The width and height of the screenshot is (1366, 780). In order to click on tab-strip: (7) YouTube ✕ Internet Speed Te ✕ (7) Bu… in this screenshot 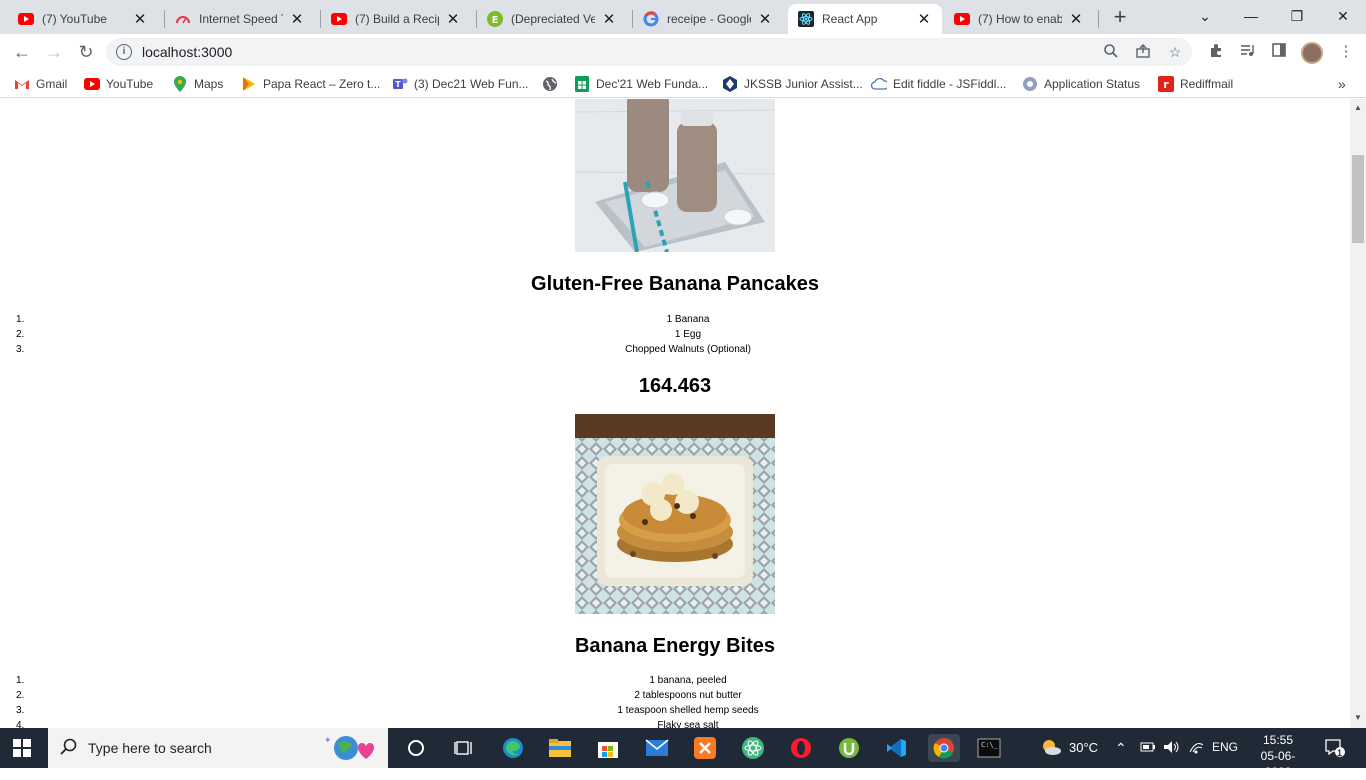, I will do `click(683, 17)`.